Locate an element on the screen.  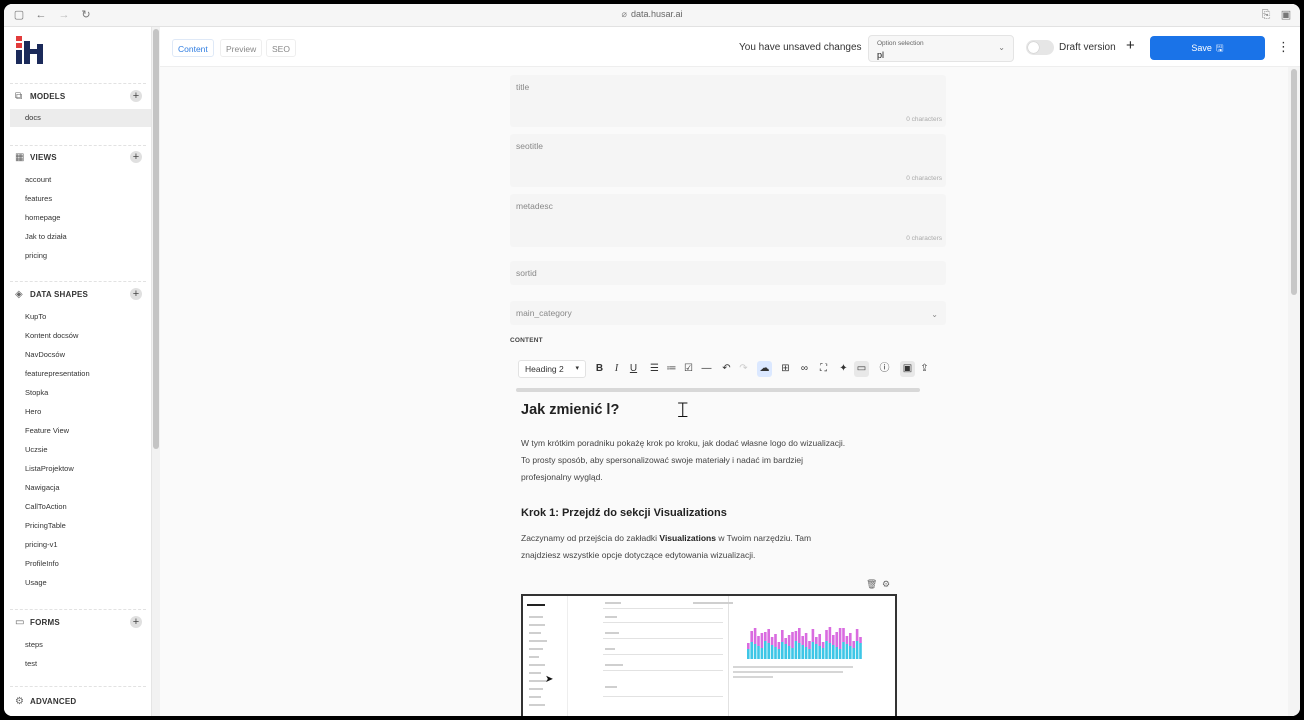
sidebar-item-shape: Hero is located at coordinates (33, 411).